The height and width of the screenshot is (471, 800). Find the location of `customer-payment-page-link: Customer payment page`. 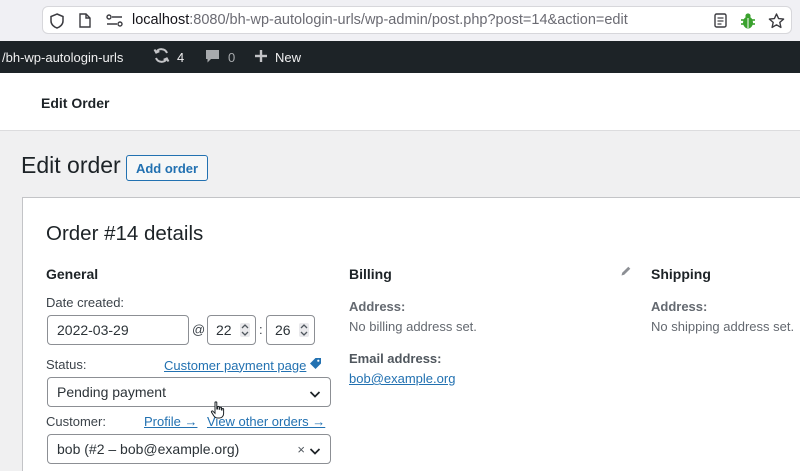

customer-payment-page-link: Customer payment page is located at coordinates (243, 365).